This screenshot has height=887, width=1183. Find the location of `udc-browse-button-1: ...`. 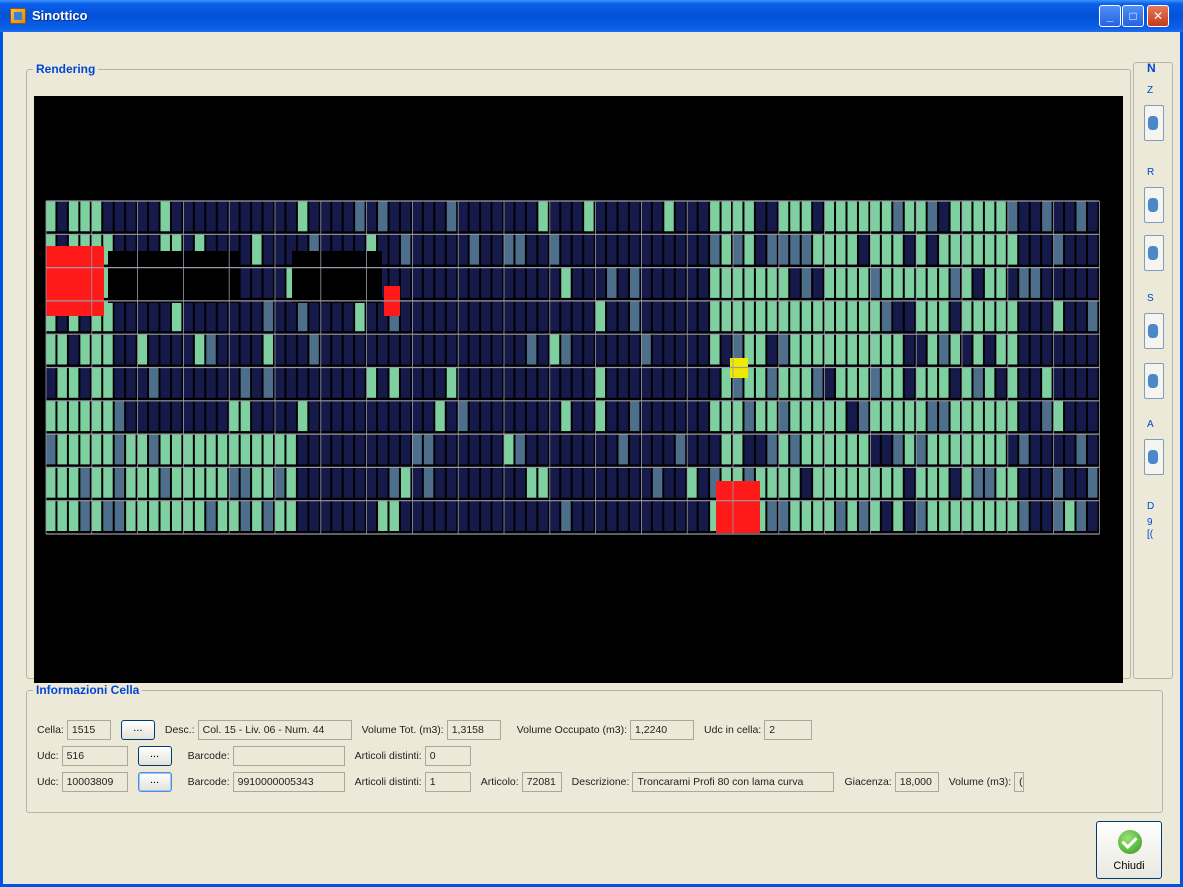

udc-browse-button-1: ... is located at coordinates (154, 756).